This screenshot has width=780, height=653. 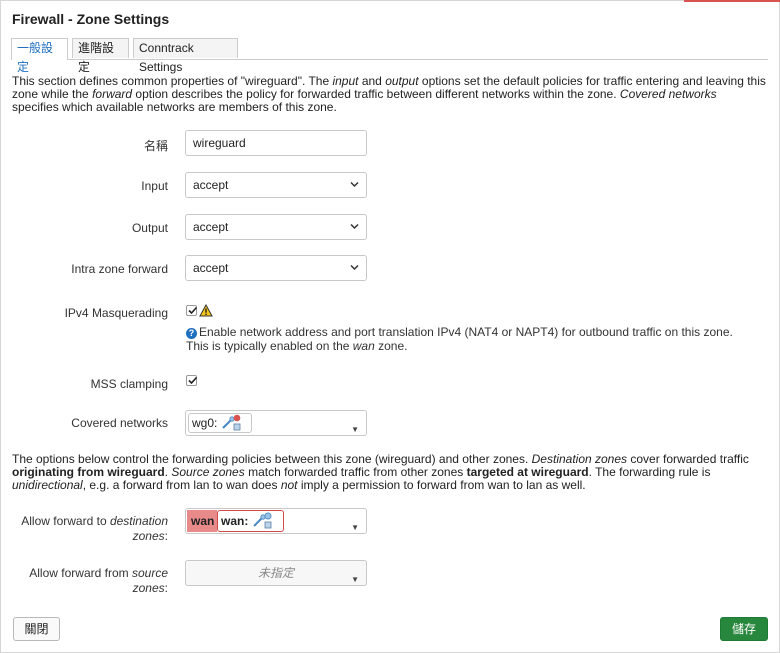 What do you see at coordinates (65, 521) in the screenshot?
I see `dest-zones-label-text: Allow forward to` at bounding box center [65, 521].